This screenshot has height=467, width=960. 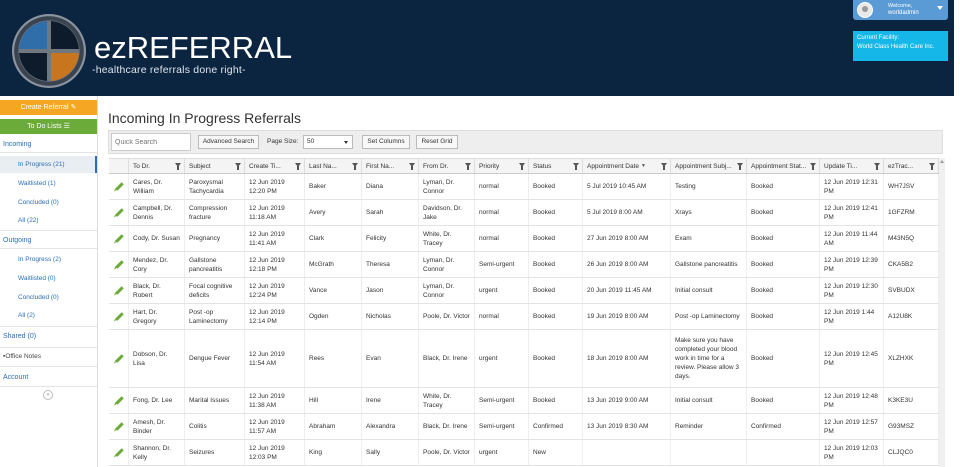 What do you see at coordinates (15, 377) in the screenshot?
I see `sidebar-account: Account` at bounding box center [15, 377].